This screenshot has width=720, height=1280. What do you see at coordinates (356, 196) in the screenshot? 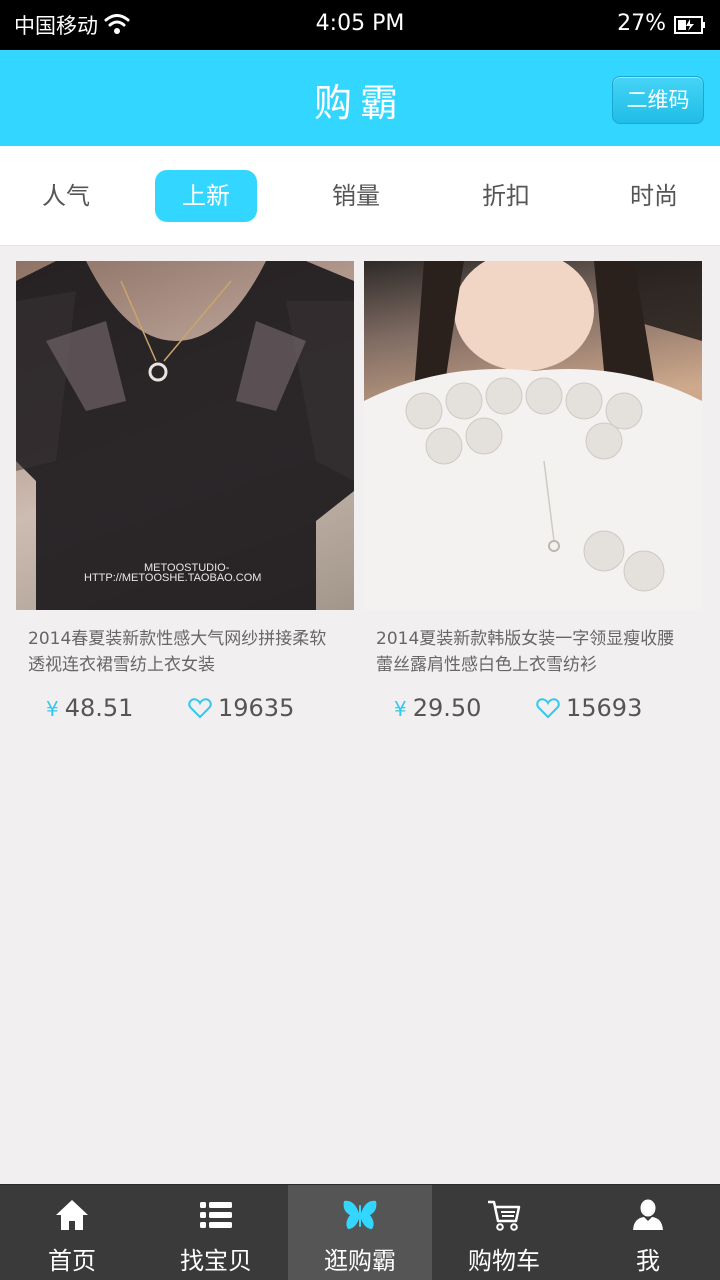
I see `tab-sales: 销量` at bounding box center [356, 196].